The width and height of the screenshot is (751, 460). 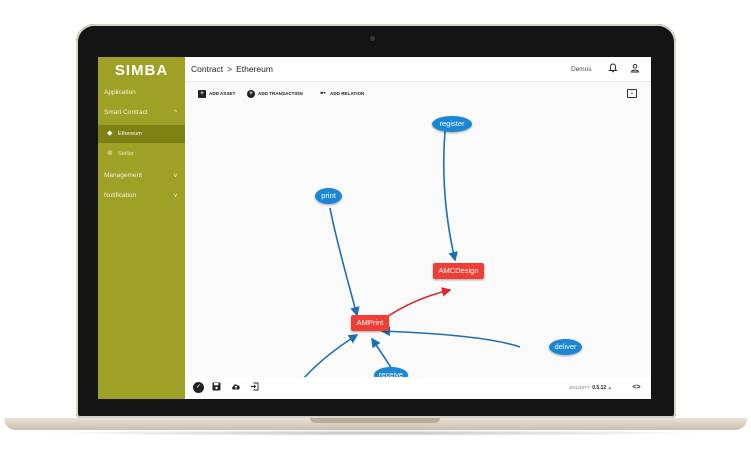 What do you see at coordinates (418, 69) in the screenshot?
I see `top-header: Contract > Ethereum Demos` at bounding box center [418, 69].